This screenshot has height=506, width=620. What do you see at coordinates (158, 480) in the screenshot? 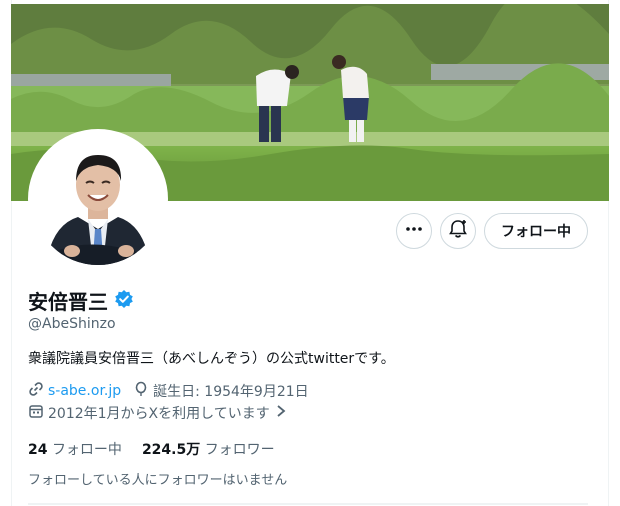
I see `known-followers-text: フォローしている人にフォロワーはいません` at bounding box center [158, 480].